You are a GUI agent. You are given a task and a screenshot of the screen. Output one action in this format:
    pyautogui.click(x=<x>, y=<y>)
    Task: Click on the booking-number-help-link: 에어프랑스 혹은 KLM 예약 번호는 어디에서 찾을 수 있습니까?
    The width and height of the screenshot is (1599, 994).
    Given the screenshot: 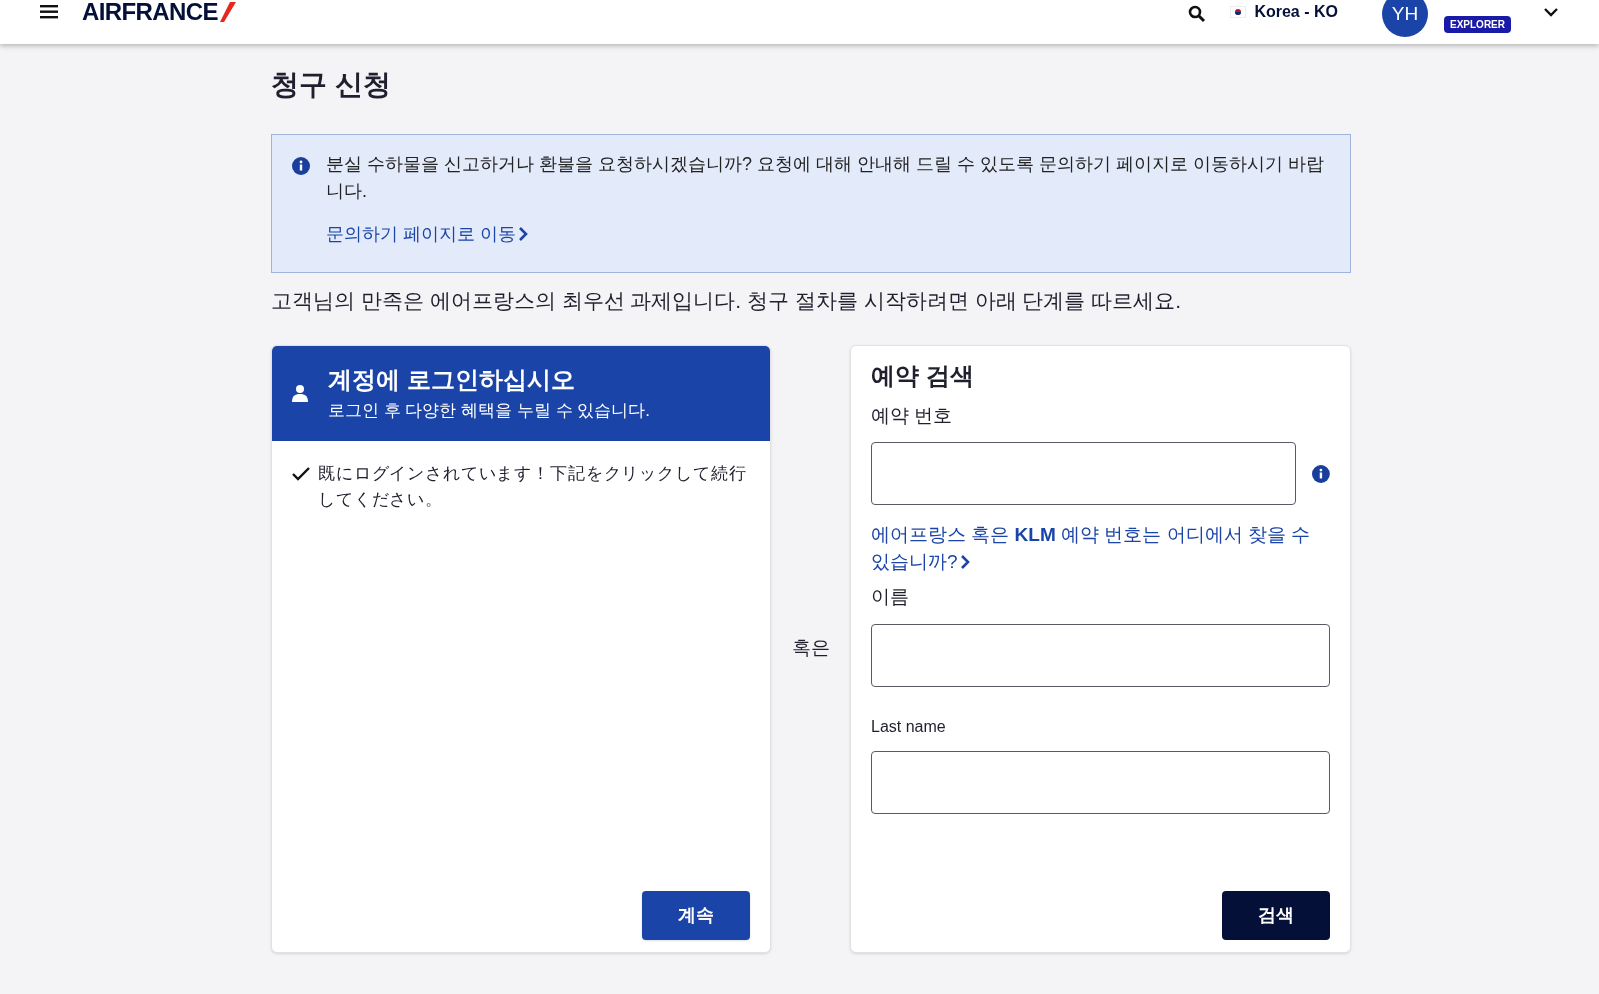 What is the action you would take?
    pyautogui.click(x=1100, y=548)
    